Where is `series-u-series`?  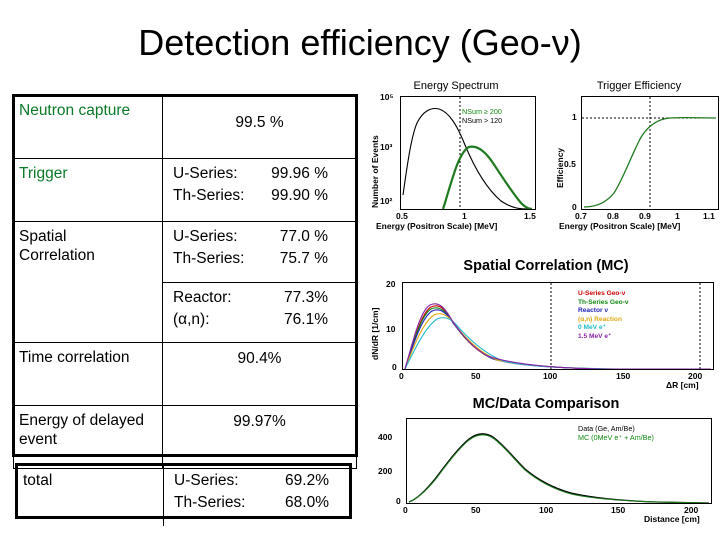 series-u-series is located at coordinates (557, 337).